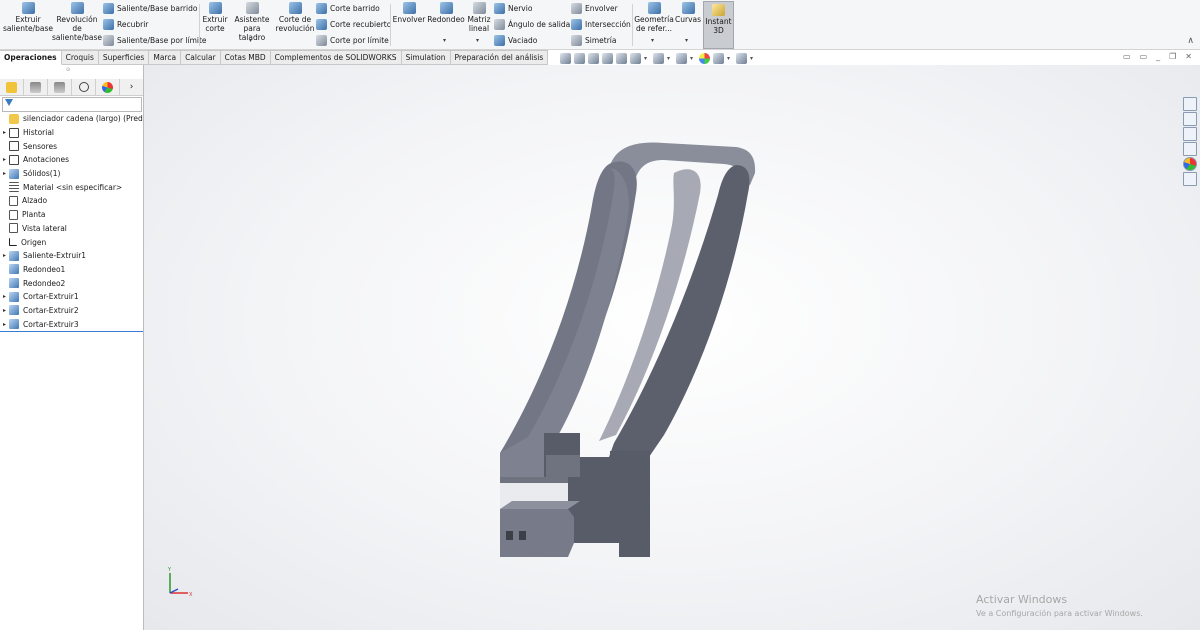 The image size is (1200, 630). Describe the element at coordinates (71, 311) in the screenshot. I see `tree-item-cortar-extruir2: ▸ Cortar-Extruir2` at that location.